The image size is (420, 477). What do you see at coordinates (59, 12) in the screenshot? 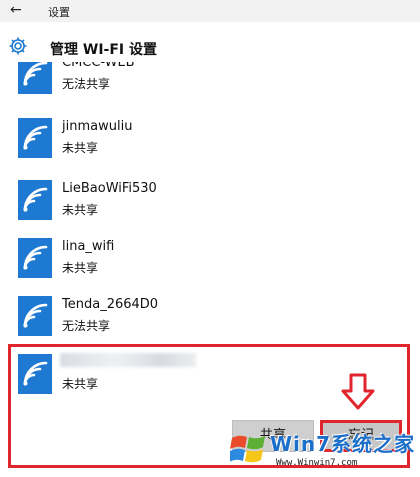
I see `window-title: 设置` at bounding box center [59, 12].